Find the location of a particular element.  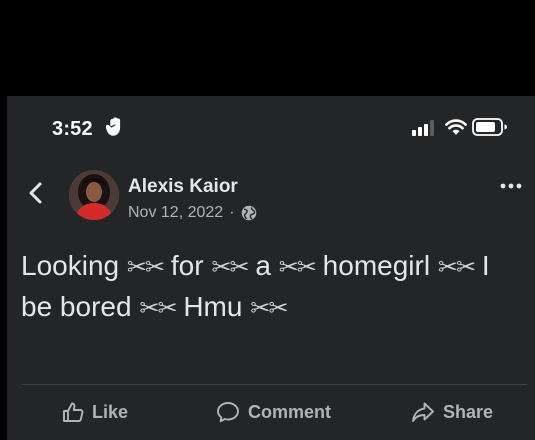

like-button: Like is located at coordinates (95, 412).